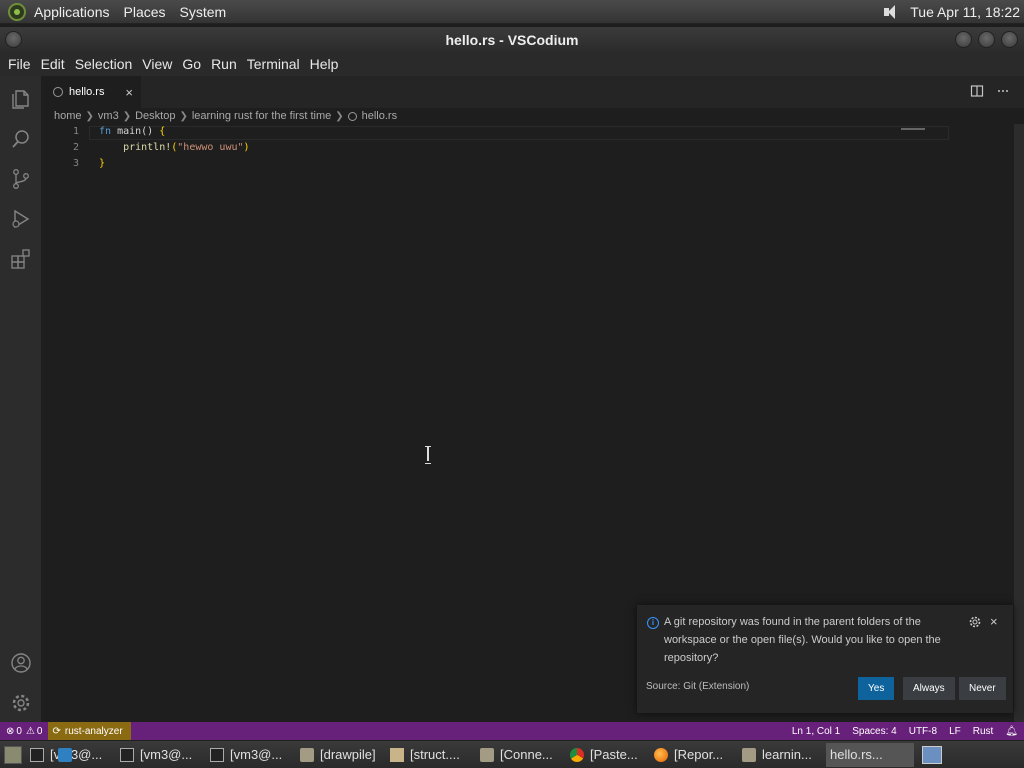 The height and width of the screenshot is (768, 1024). I want to click on panel-menu-applications: Applications, so click(72, 12).